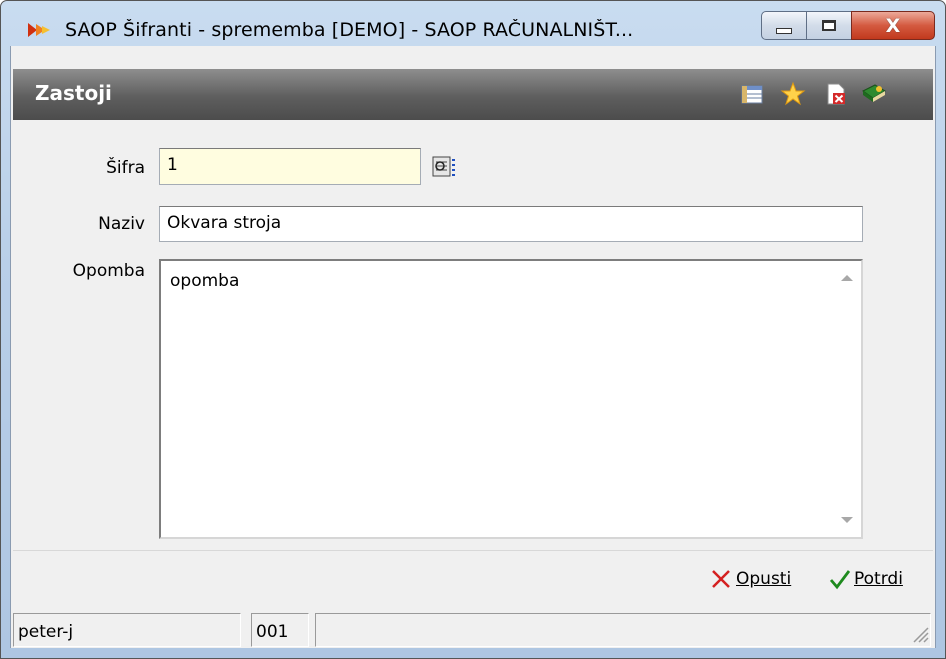 Image resolution: width=946 pixels, height=659 pixels. I want to click on table-icon, so click(752, 94).